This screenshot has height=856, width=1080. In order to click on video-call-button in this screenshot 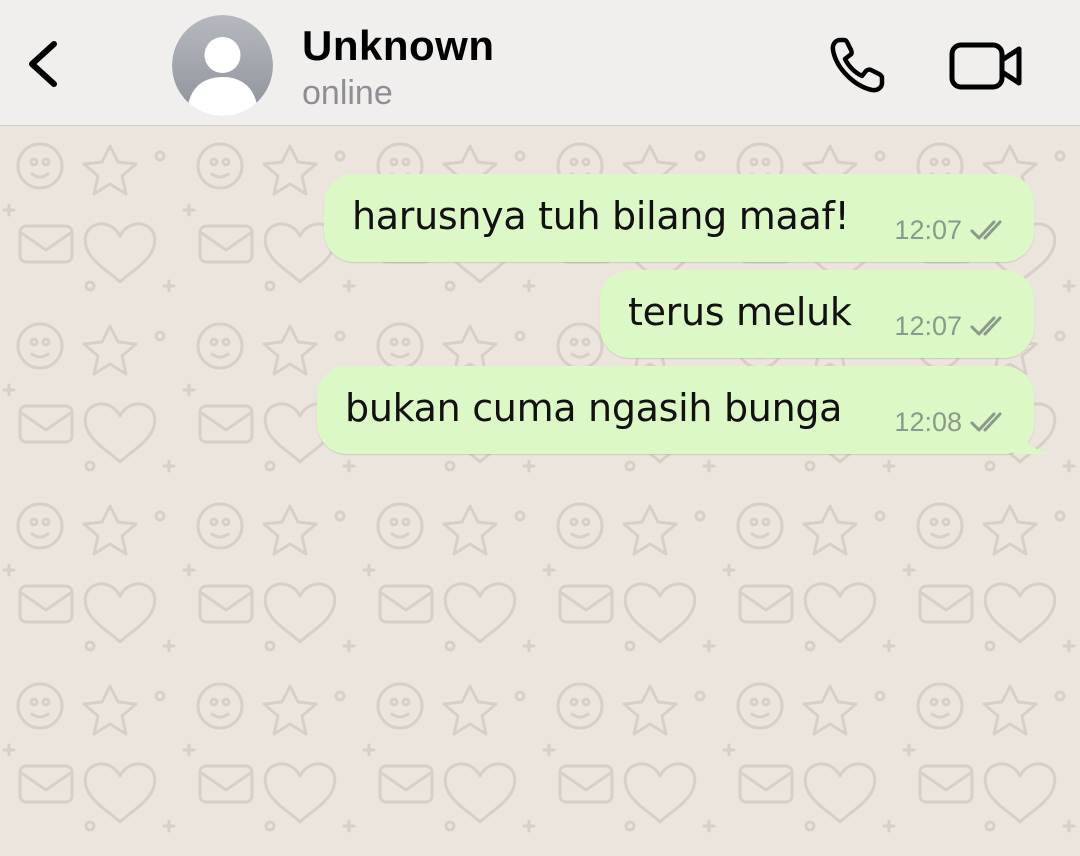, I will do `click(987, 66)`.